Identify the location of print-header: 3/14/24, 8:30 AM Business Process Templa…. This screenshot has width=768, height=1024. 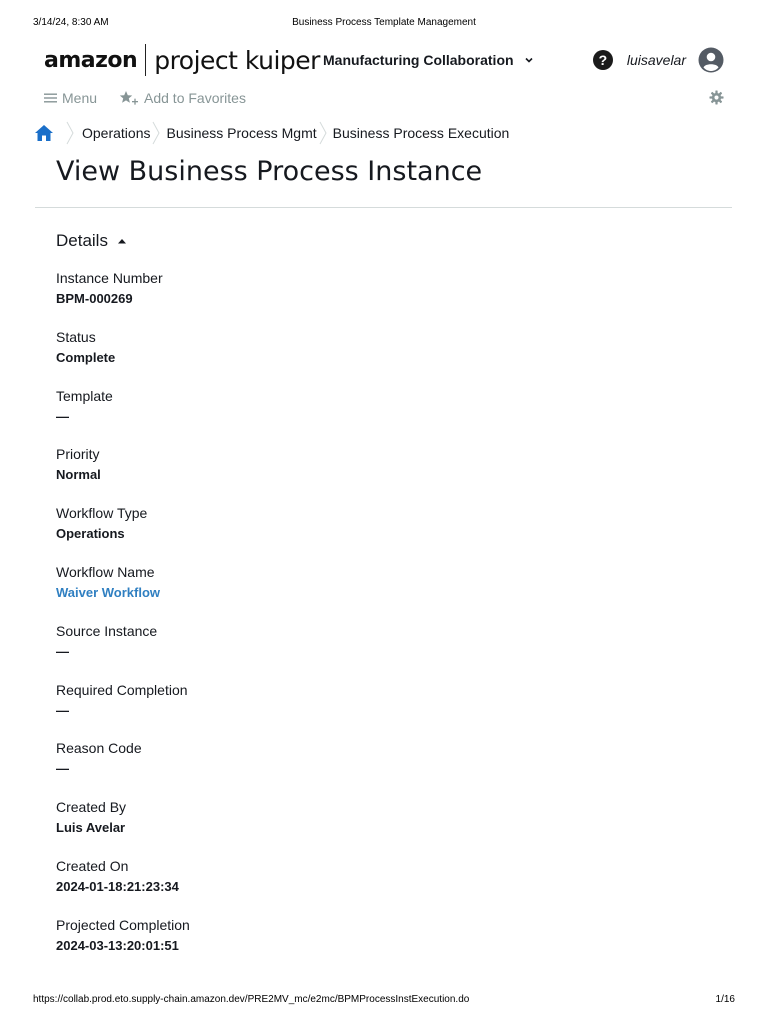
(384, 24).